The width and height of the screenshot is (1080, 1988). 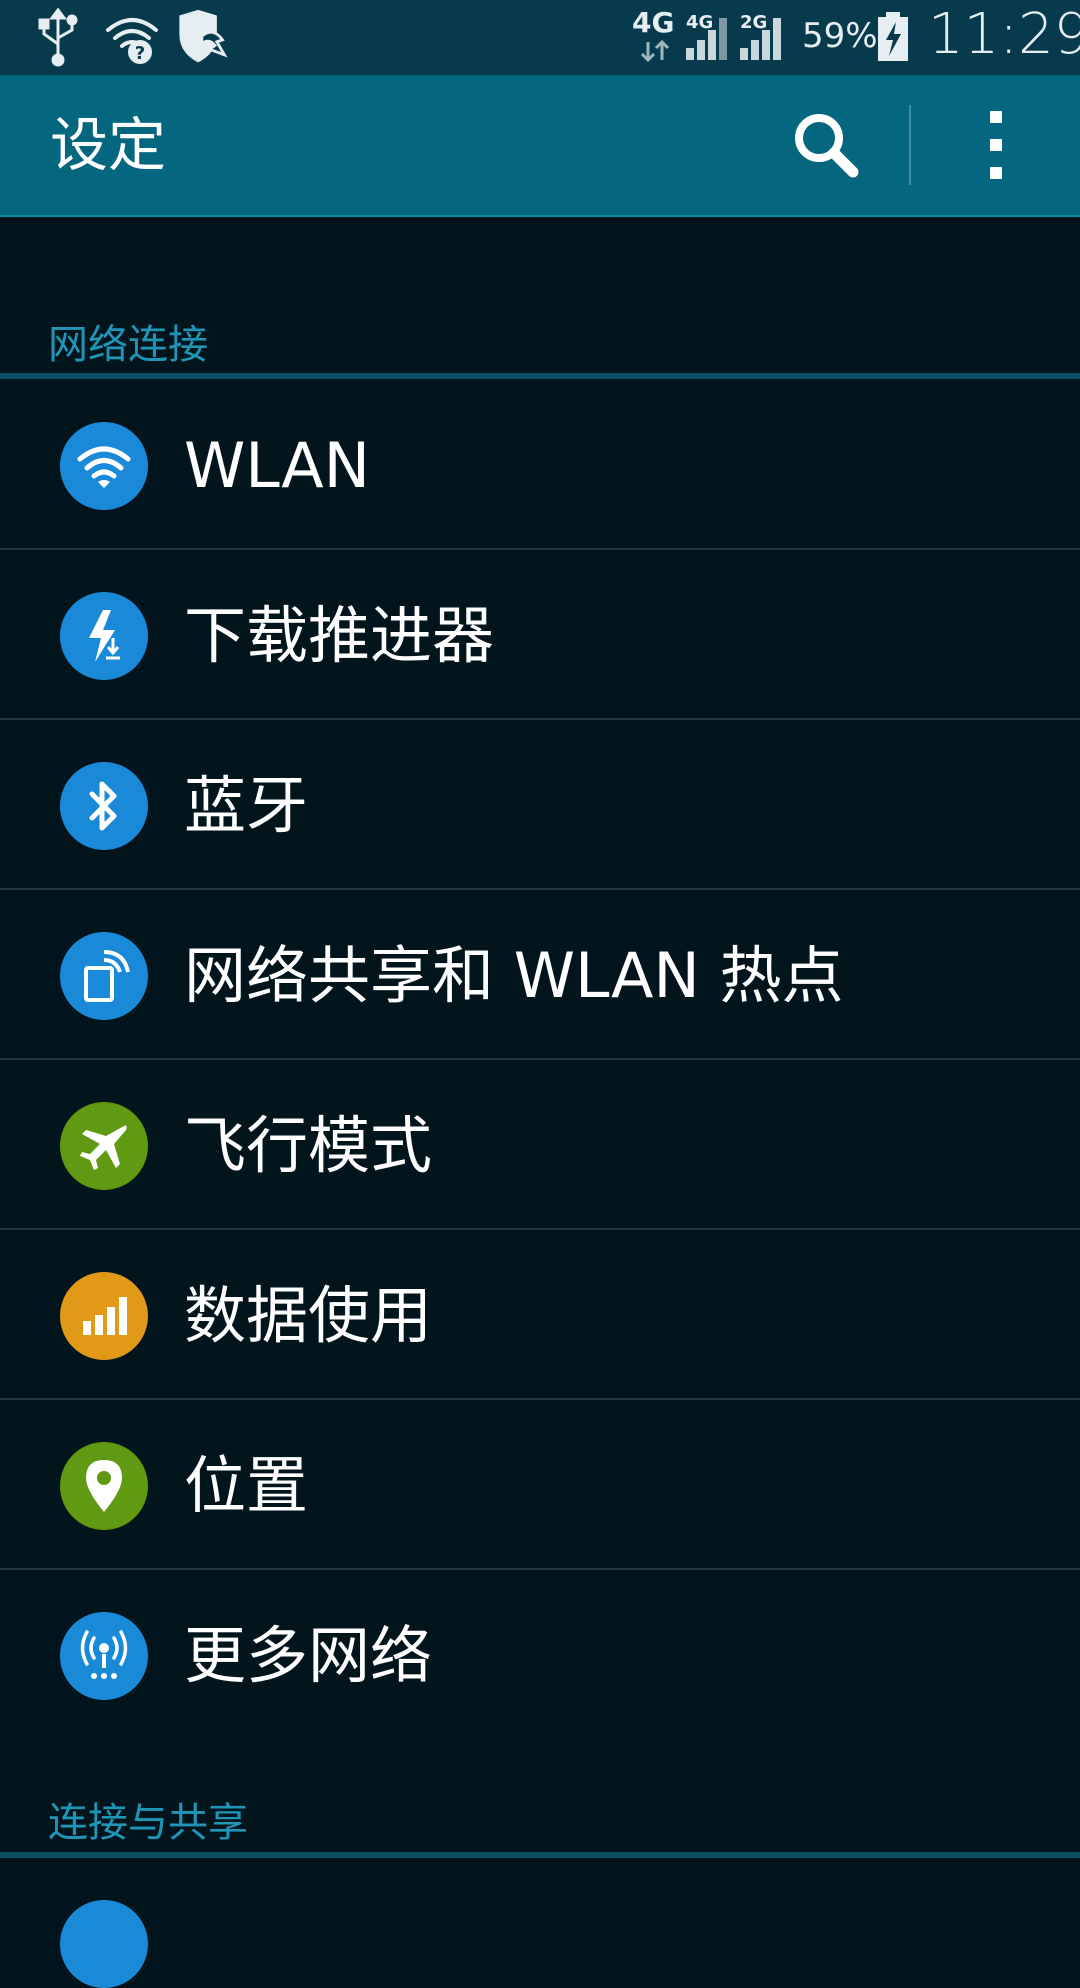 What do you see at coordinates (308, 1315) in the screenshot?
I see `list-item-label: 数据使用` at bounding box center [308, 1315].